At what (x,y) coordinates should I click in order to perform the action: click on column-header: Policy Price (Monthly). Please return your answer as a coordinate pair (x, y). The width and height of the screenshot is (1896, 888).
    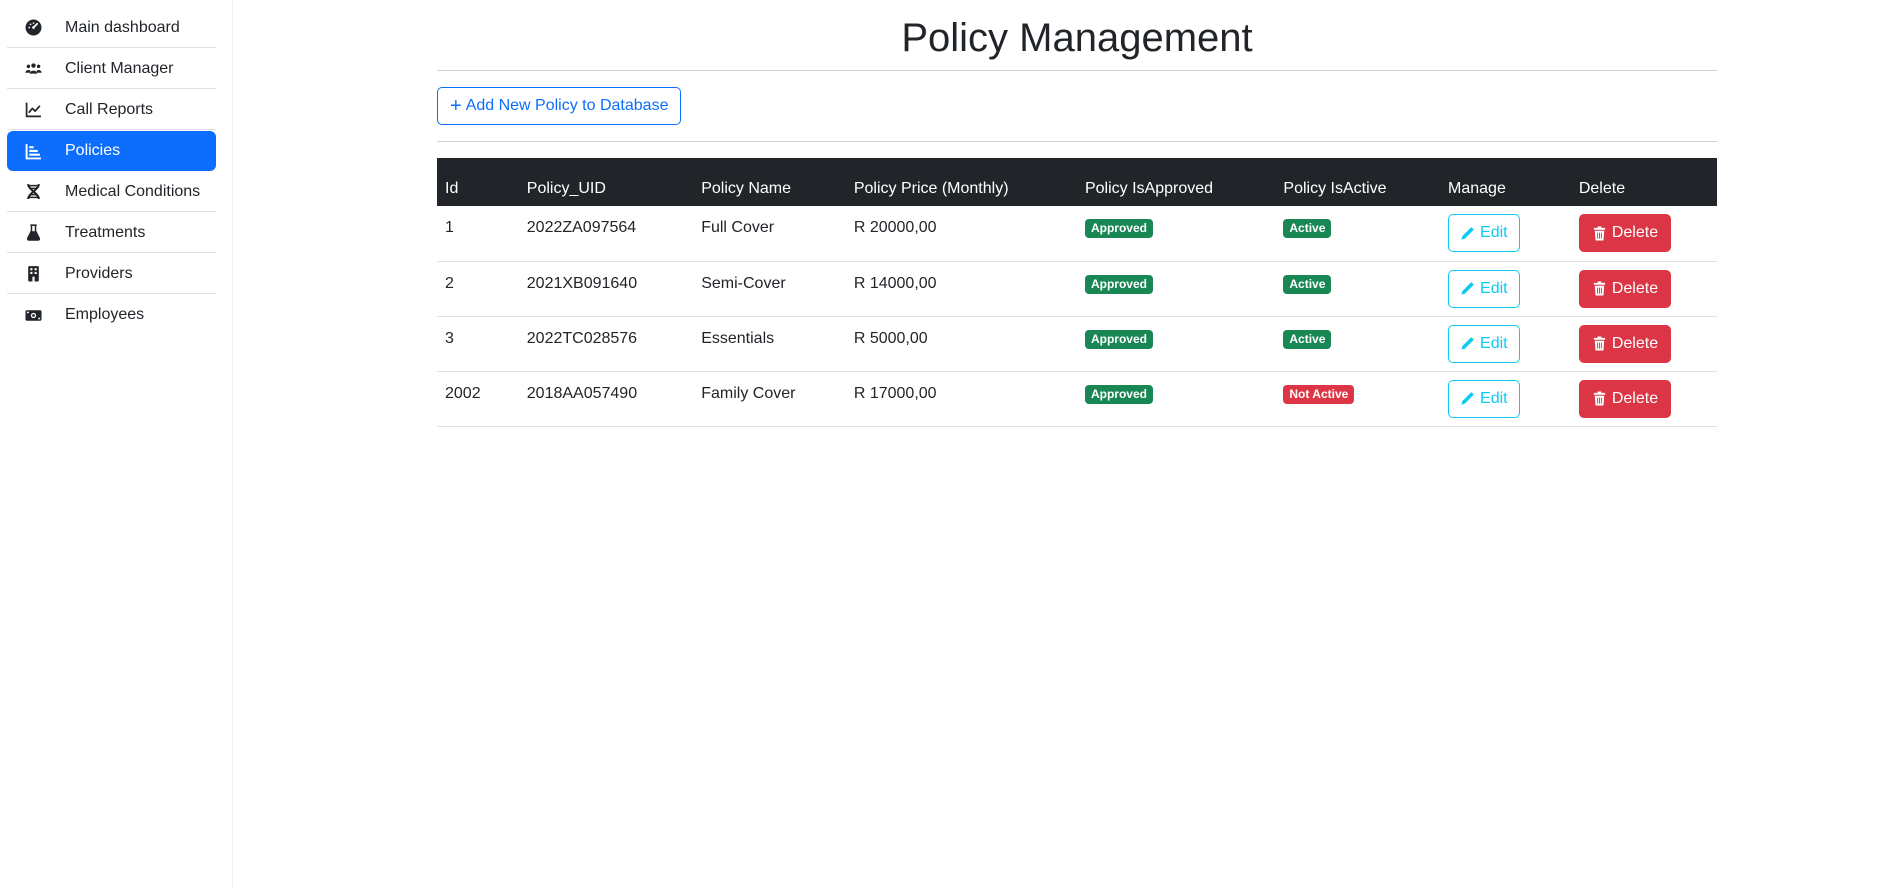
    Looking at the image, I should click on (961, 182).